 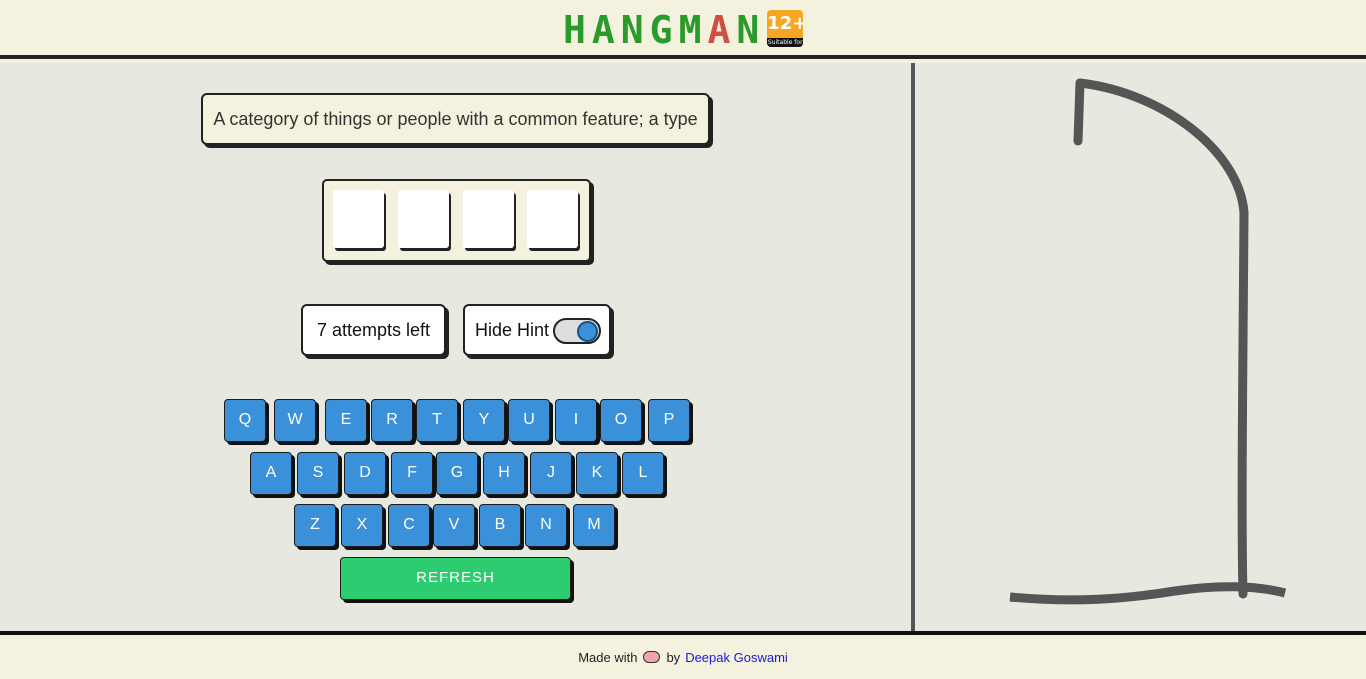 I want to click on hangman-logo: HANGMAN 12+ Suitable for, so click(x=683, y=30).